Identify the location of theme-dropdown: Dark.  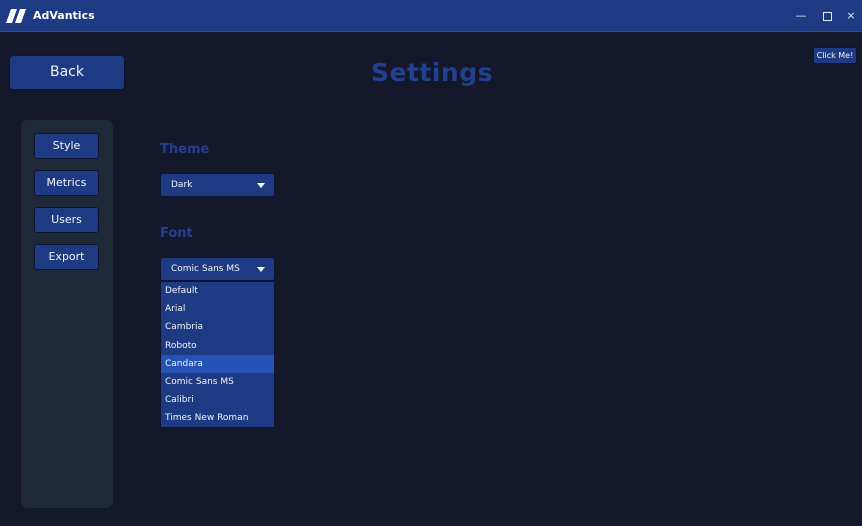
(217, 185).